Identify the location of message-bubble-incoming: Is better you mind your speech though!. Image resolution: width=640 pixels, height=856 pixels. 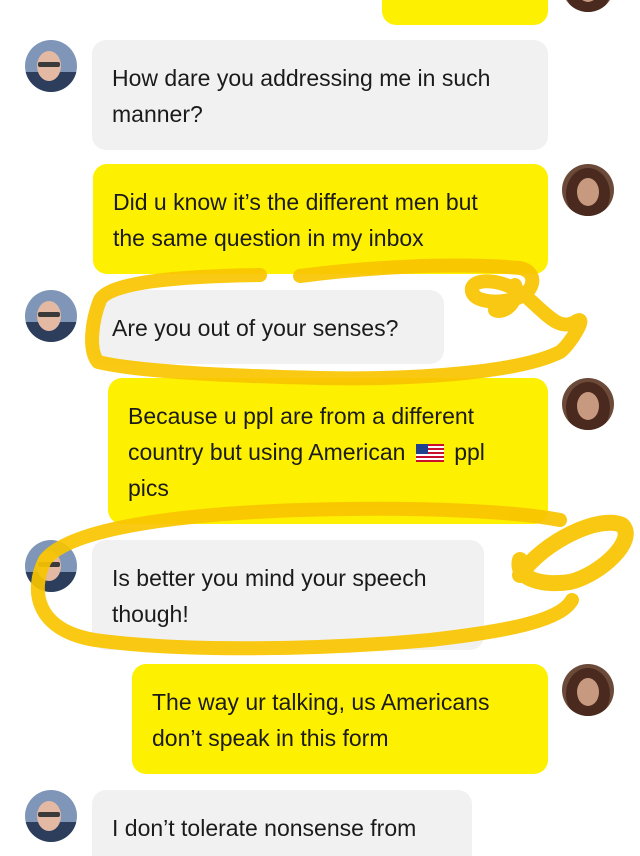
(288, 595).